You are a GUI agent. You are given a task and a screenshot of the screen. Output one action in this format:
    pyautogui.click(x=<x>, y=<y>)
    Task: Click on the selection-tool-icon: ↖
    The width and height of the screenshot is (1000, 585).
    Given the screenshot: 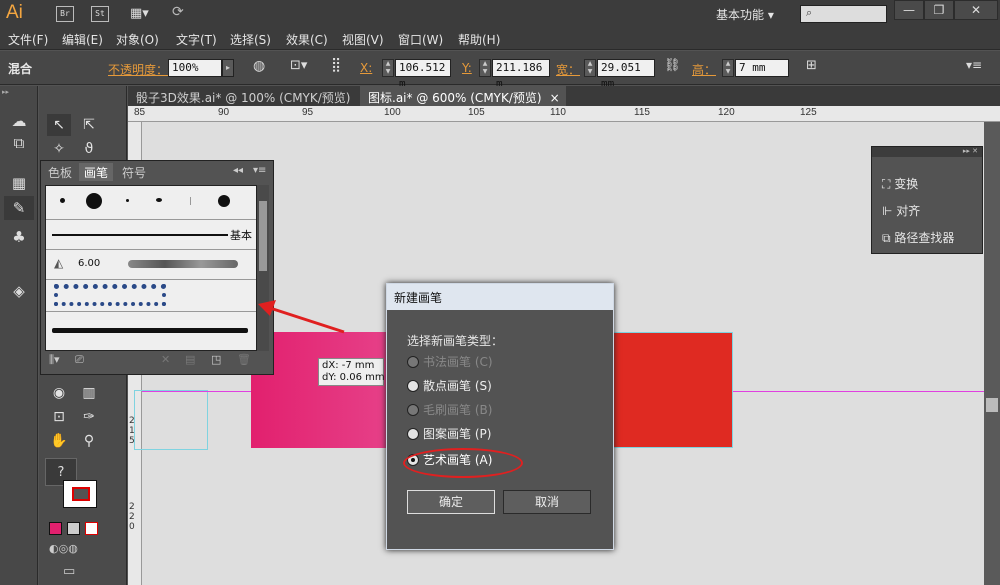 What is the action you would take?
    pyautogui.click(x=59, y=125)
    